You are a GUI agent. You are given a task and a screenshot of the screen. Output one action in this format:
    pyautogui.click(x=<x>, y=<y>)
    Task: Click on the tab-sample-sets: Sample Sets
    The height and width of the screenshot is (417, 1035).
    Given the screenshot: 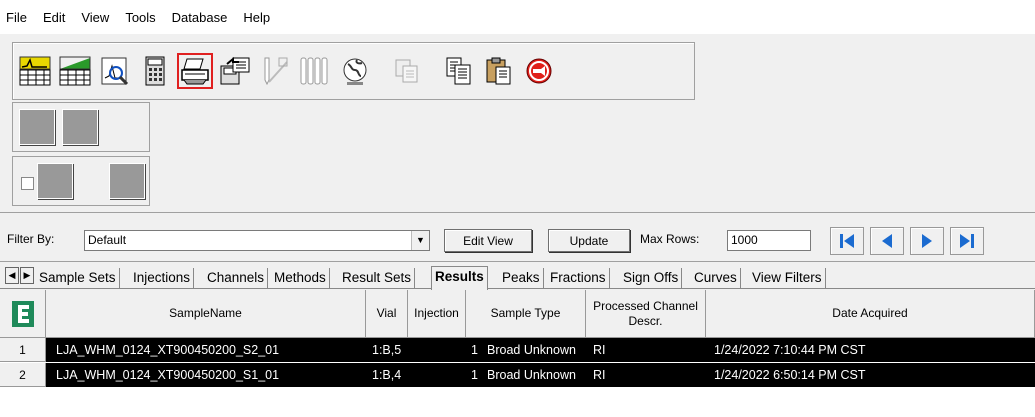 What is the action you would take?
    pyautogui.click(x=78, y=278)
    